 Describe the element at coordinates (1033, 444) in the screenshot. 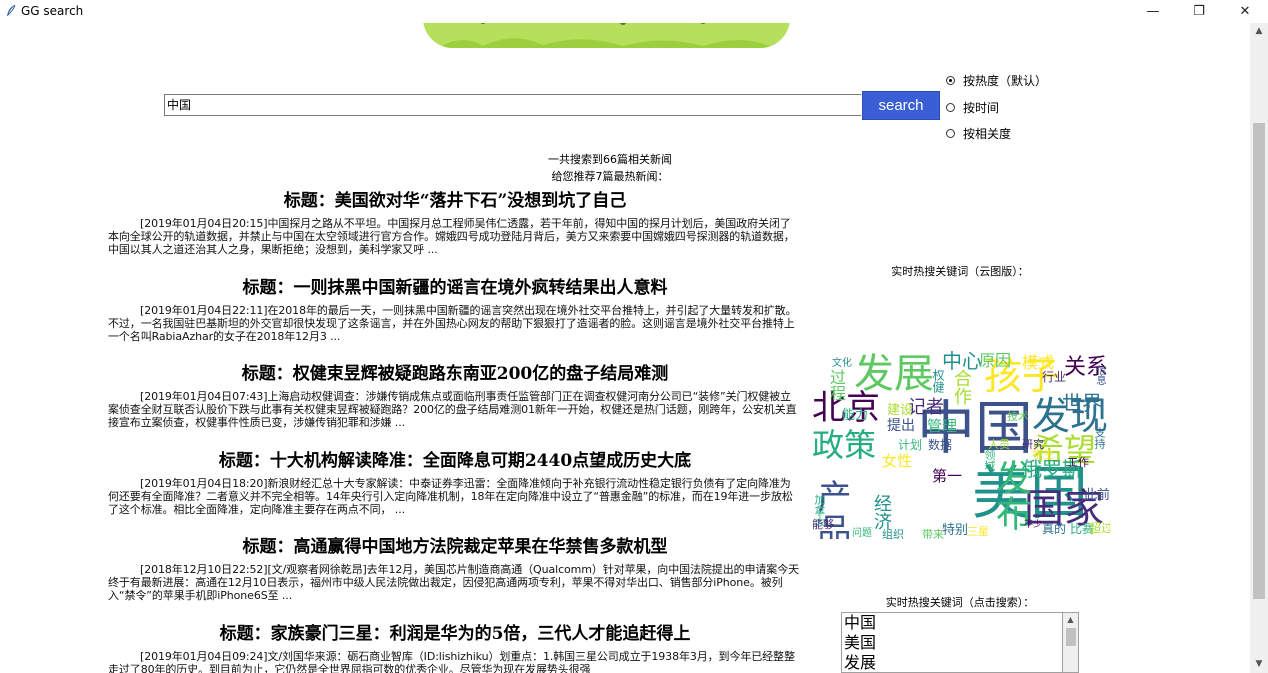

I see `wordcloud-word: 研究` at that location.